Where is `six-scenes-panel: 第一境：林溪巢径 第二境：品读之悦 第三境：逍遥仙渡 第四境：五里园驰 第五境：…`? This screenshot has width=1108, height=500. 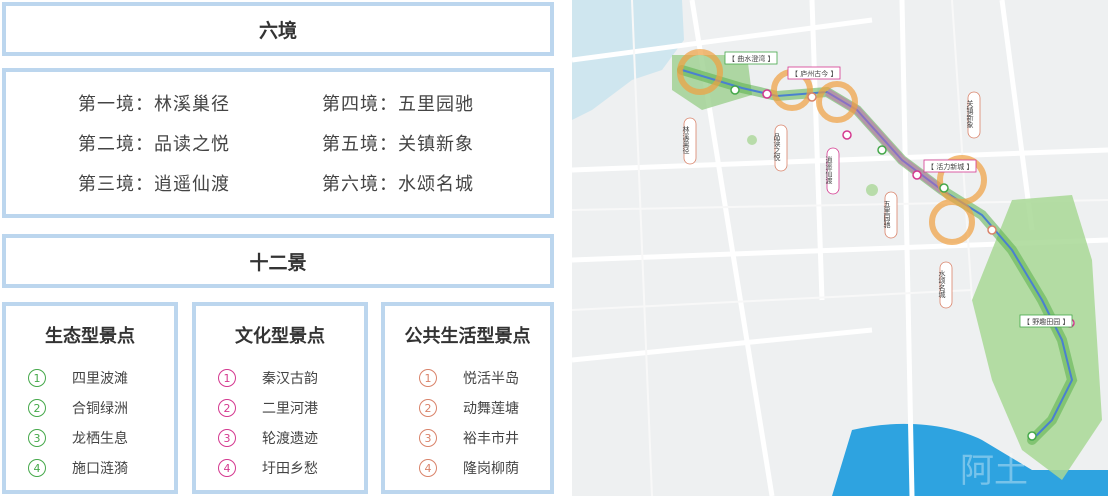
six-scenes-panel: 第一境：林溪巢径 第二境：品读之悦 第三境：逍遥仙渡 第四境：五里园驰 第五境：… is located at coordinates (278, 143).